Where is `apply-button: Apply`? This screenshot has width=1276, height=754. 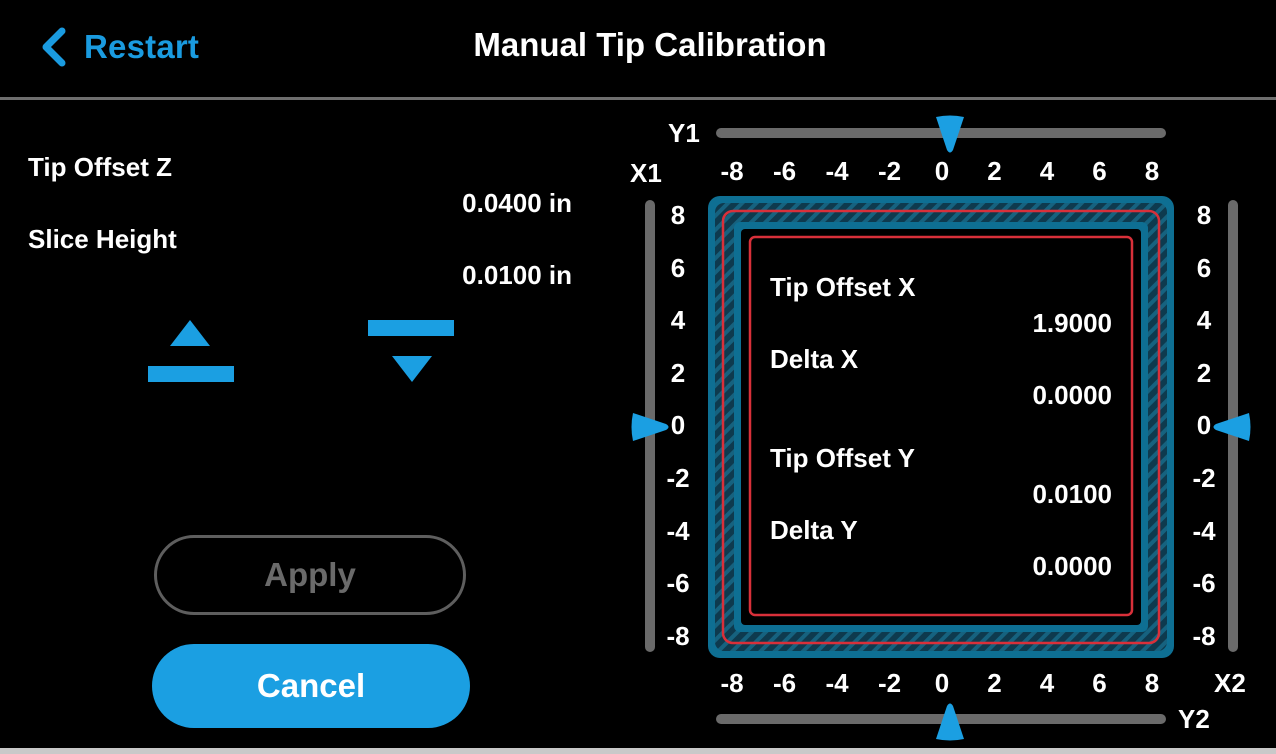
apply-button: Apply is located at coordinates (310, 575).